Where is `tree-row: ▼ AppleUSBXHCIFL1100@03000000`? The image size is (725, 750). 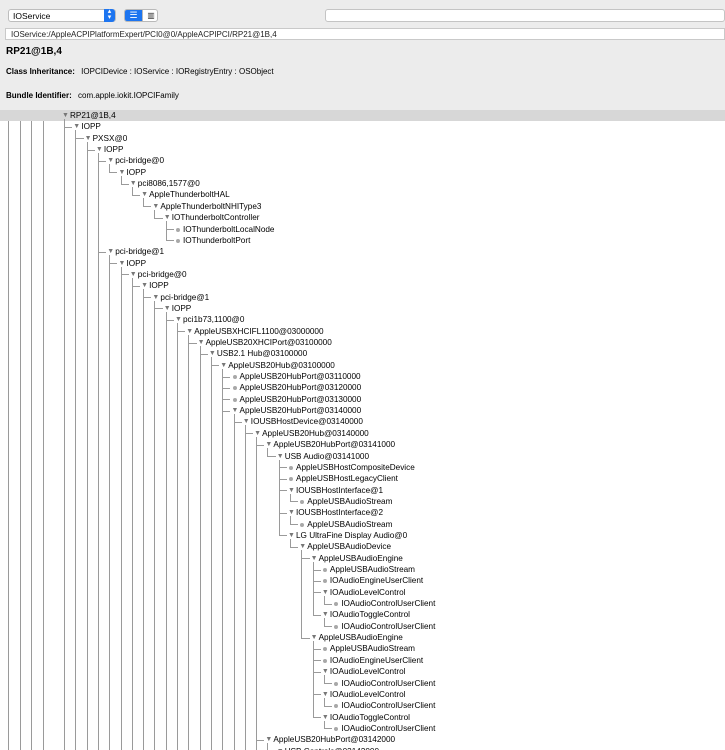
tree-row: ▼ AppleUSBXHCIFL1100@03000000 is located at coordinates (362, 331).